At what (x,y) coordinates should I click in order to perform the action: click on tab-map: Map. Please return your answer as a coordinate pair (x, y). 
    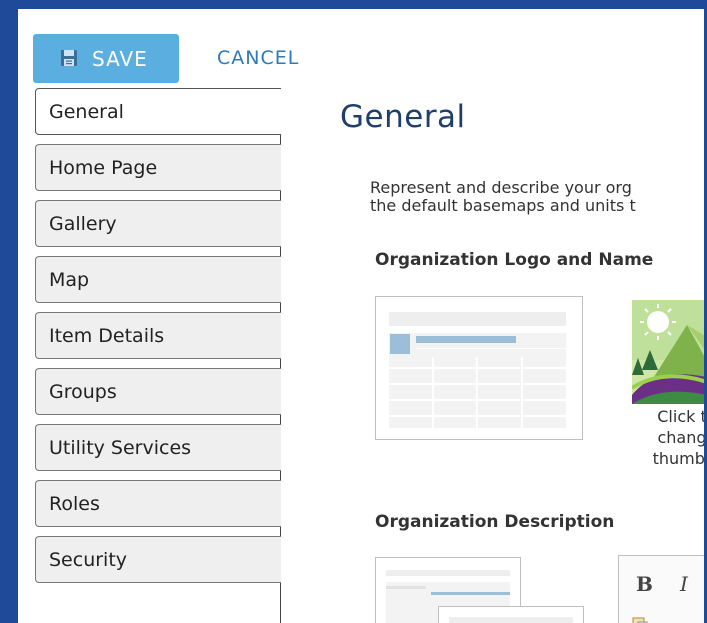
    Looking at the image, I should click on (158, 279).